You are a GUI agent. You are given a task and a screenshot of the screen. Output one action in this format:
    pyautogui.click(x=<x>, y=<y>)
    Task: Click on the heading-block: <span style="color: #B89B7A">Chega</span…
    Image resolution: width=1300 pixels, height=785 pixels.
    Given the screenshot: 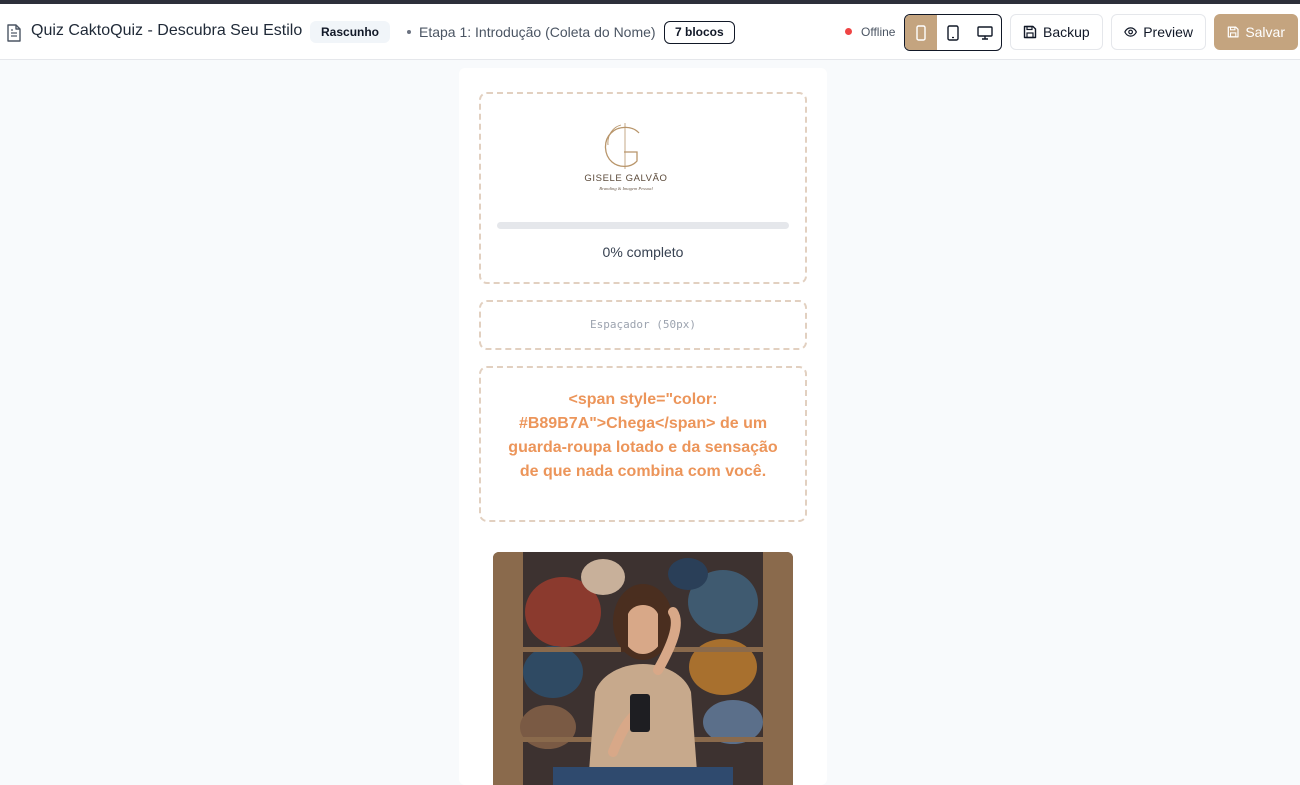 What is the action you would take?
    pyautogui.click(x=643, y=444)
    